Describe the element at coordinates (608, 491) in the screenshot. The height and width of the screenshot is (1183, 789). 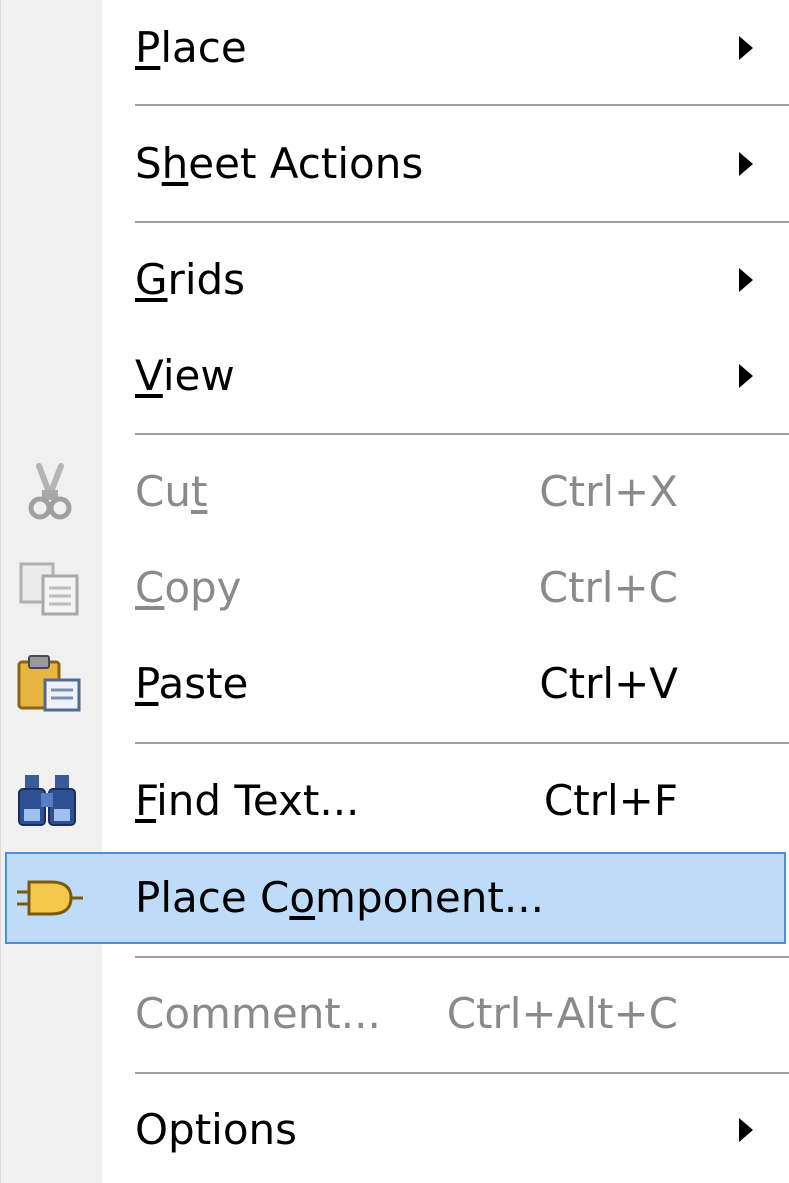
I see `shortcut-label: Ctrl+X` at that location.